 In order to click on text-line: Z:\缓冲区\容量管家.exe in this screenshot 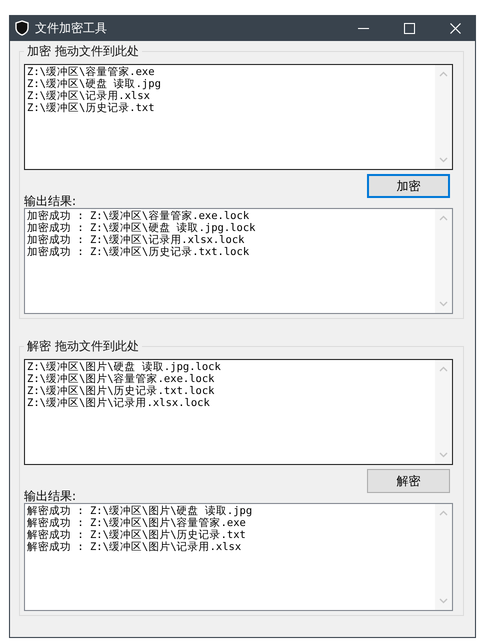, I will do `click(91, 72)`.